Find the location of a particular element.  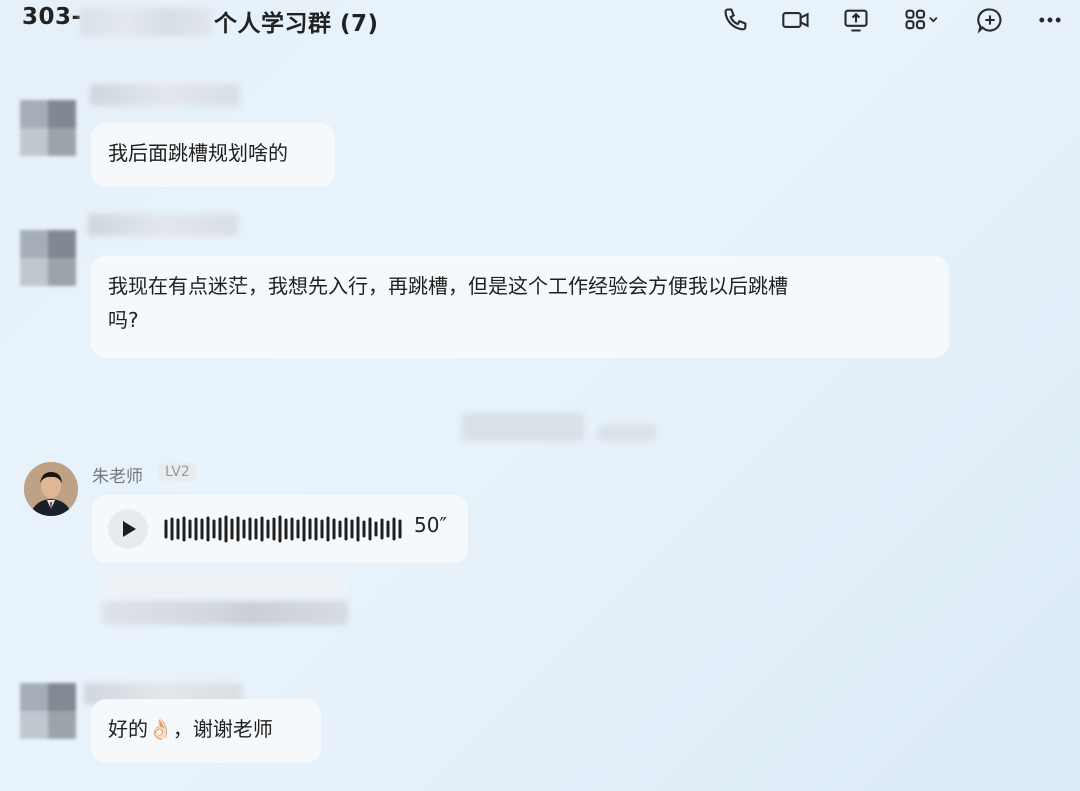

voice-message-bubble: 50″ is located at coordinates (280, 529).